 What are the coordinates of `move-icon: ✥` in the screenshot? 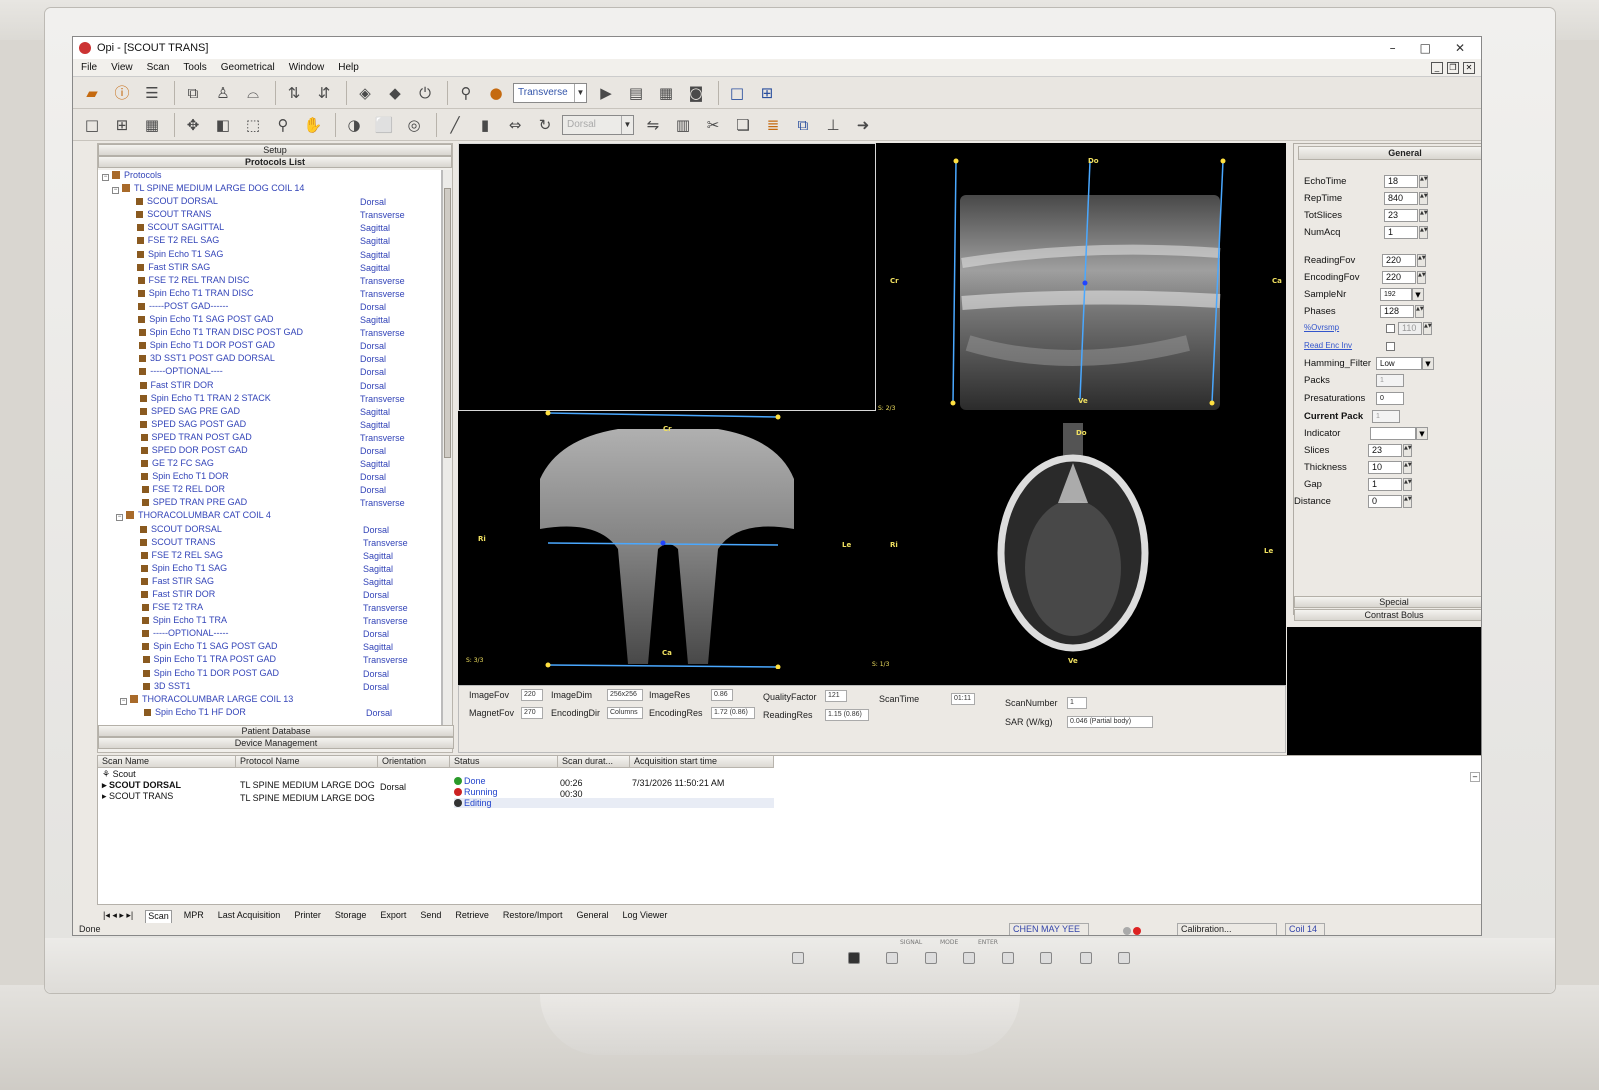 It's located at (193, 125).